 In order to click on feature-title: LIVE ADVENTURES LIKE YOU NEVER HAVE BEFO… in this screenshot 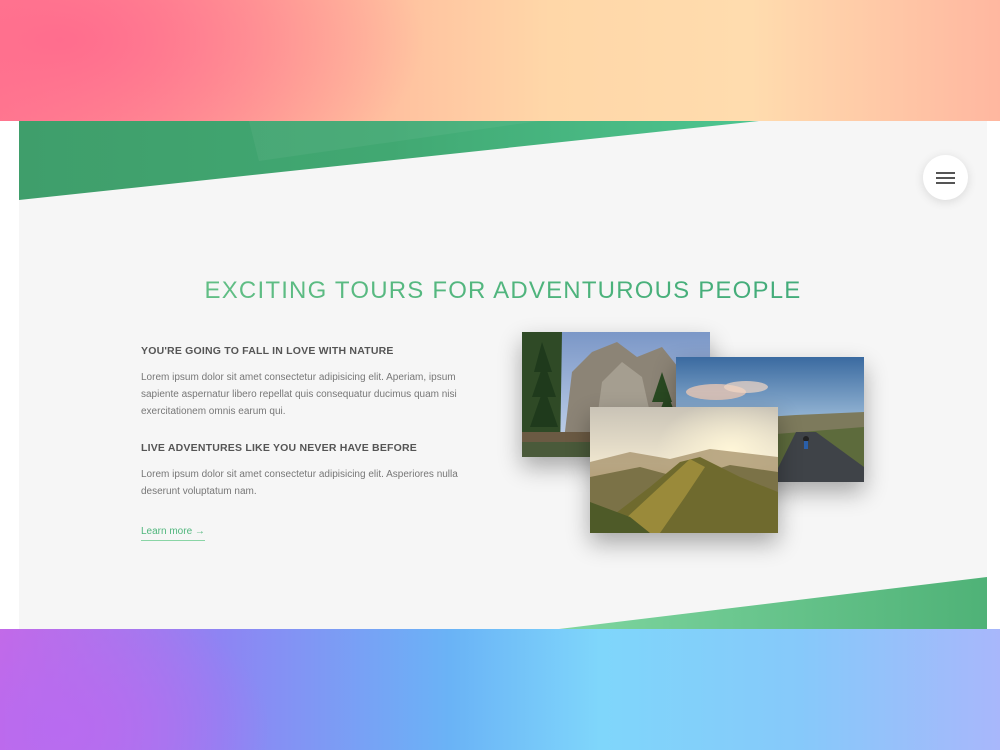, I will do `click(279, 448)`.